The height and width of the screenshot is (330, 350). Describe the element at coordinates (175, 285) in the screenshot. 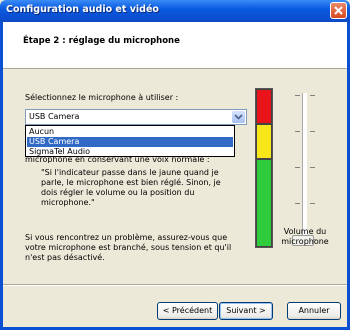

I see `footer-separator` at that location.